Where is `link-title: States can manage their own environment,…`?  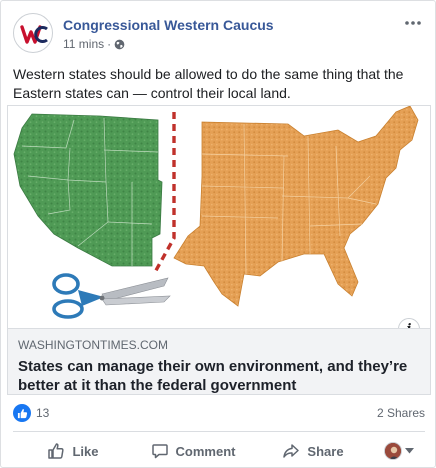
link-title: States can manage their own environment,… is located at coordinates (220, 375).